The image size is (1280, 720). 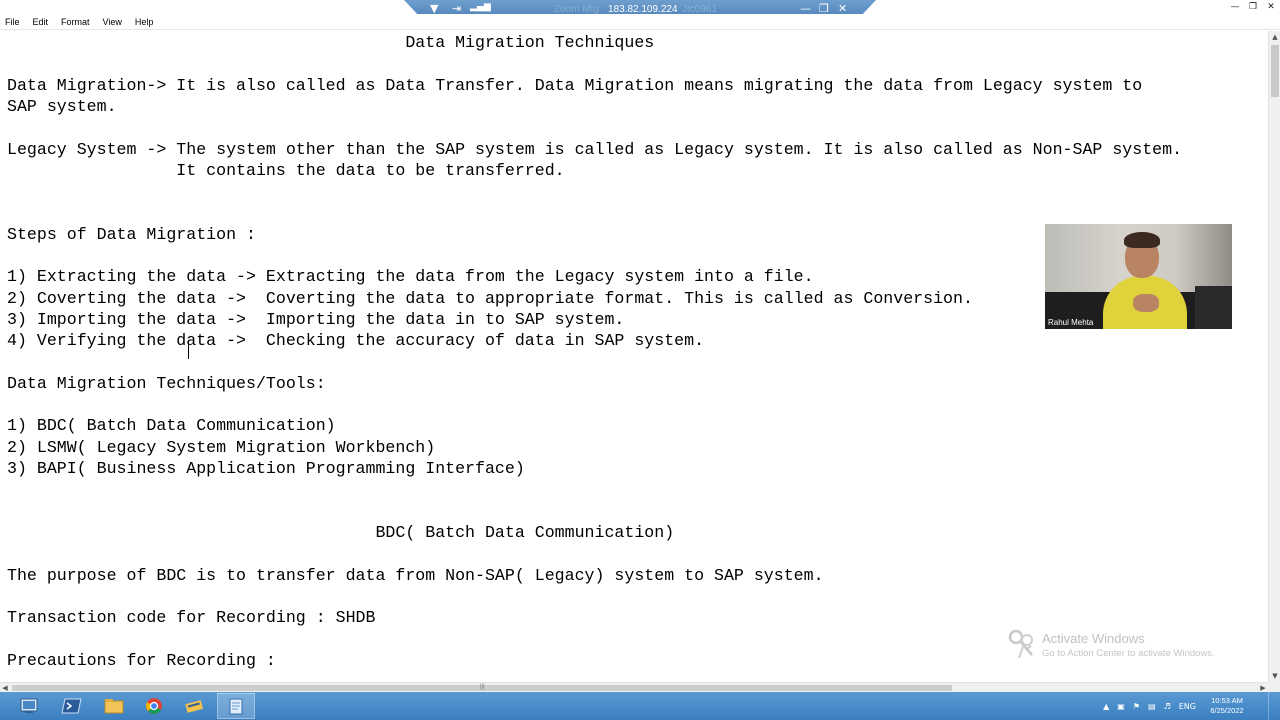 I want to click on vertical-scroll-thumb, so click(x=1275, y=71).